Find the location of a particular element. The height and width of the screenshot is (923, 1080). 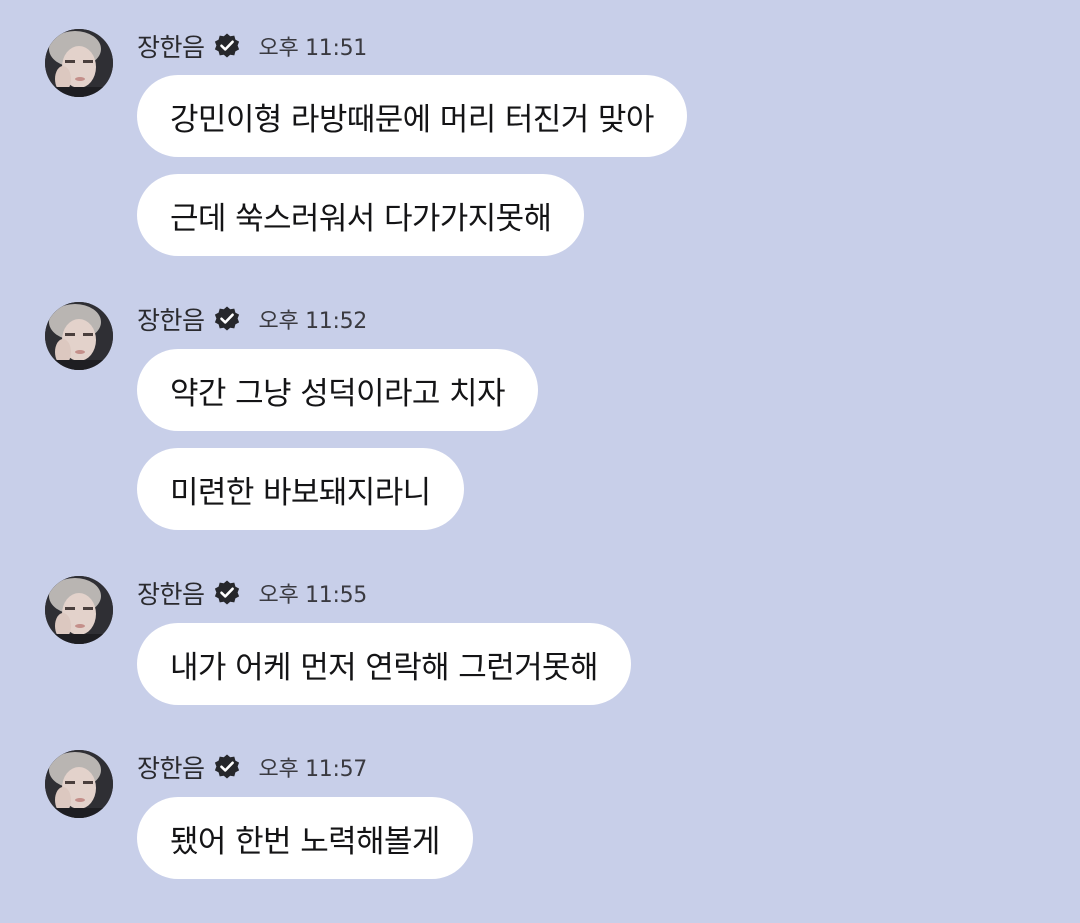

timestamp: 오후 11:52 is located at coordinates (313, 321).